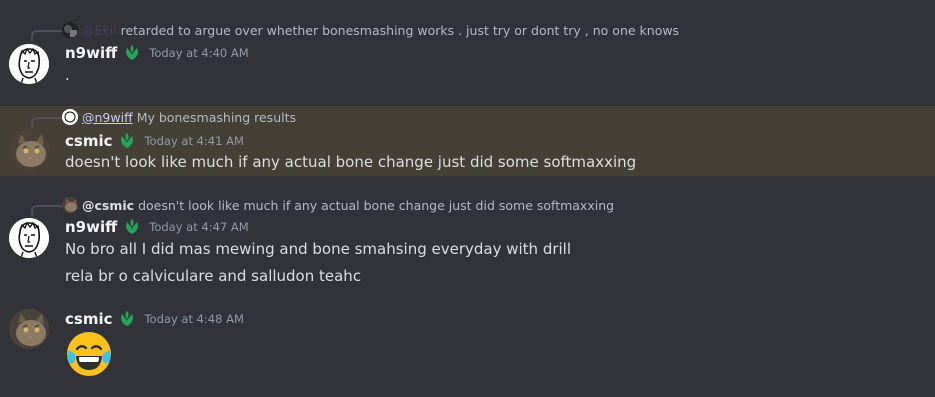 This screenshot has width=935, height=397. I want to click on reply-author: @csmic, so click(108, 205).